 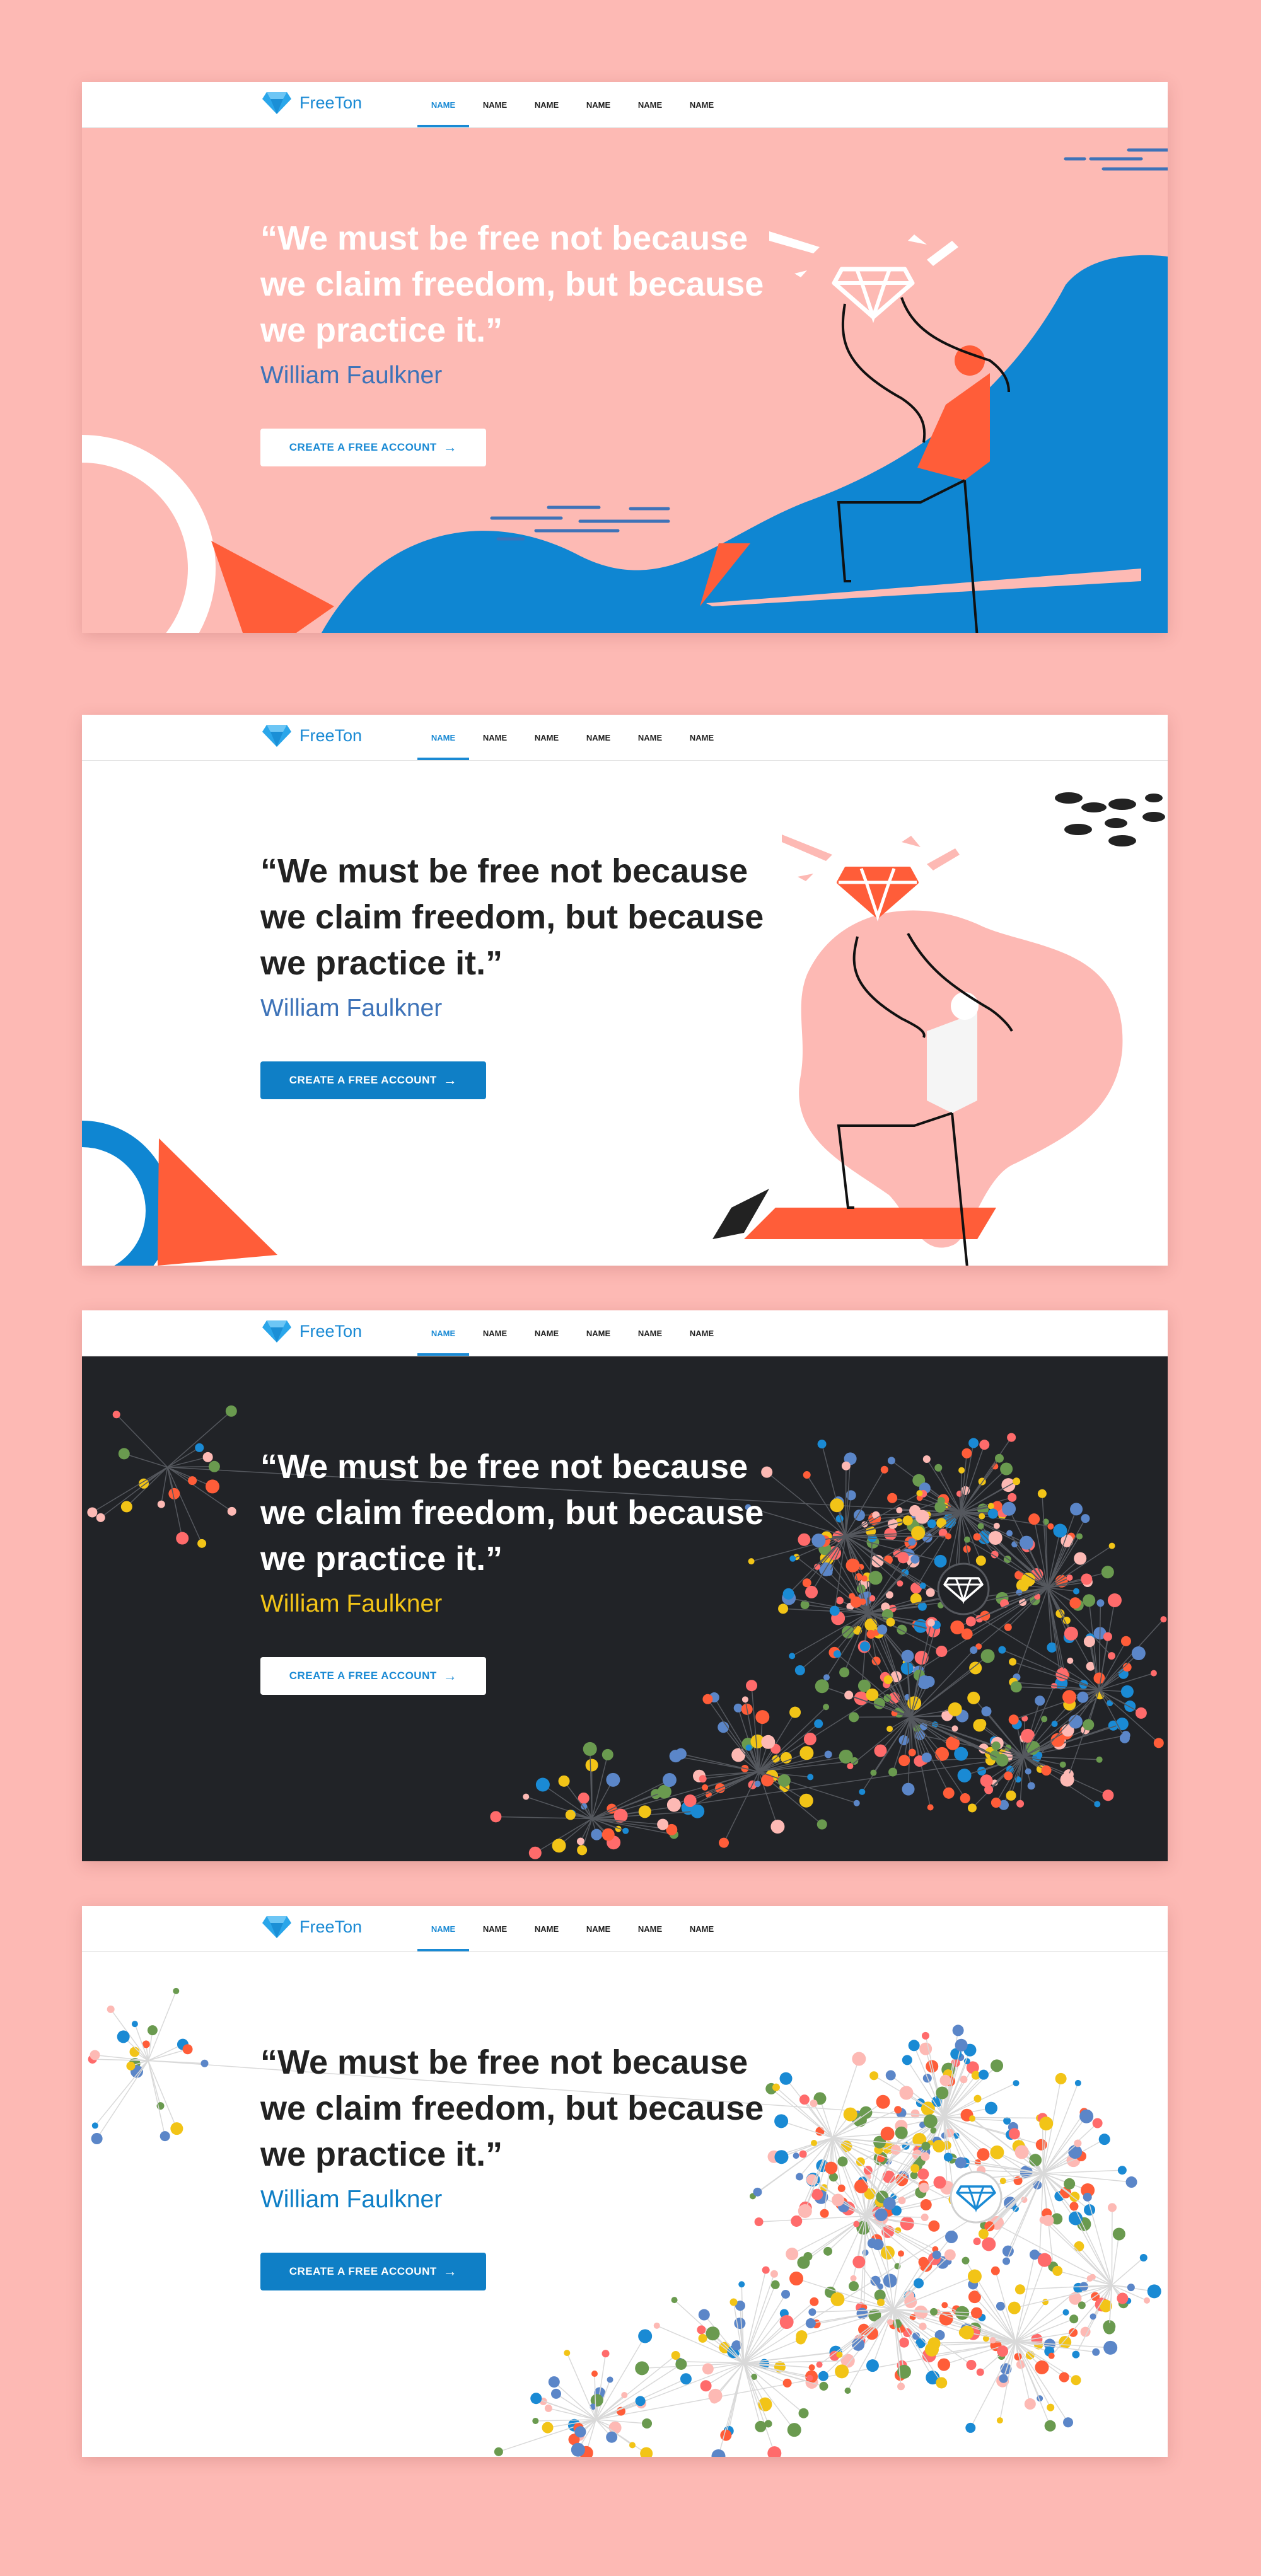 What do you see at coordinates (331, 102) in the screenshot?
I see `brand-name: FreeTon` at bounding box center [331, 102].